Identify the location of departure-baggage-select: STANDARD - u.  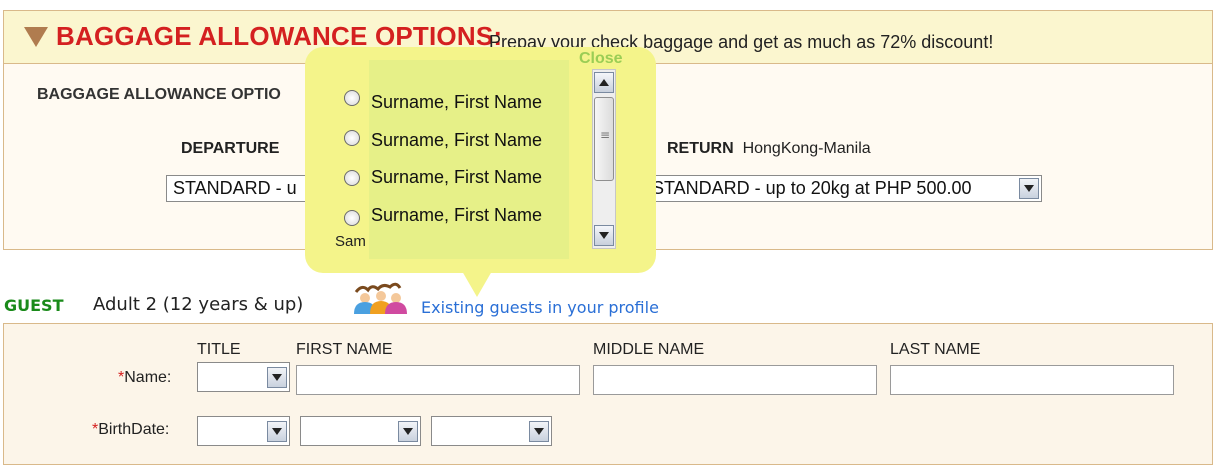
(241, 188).